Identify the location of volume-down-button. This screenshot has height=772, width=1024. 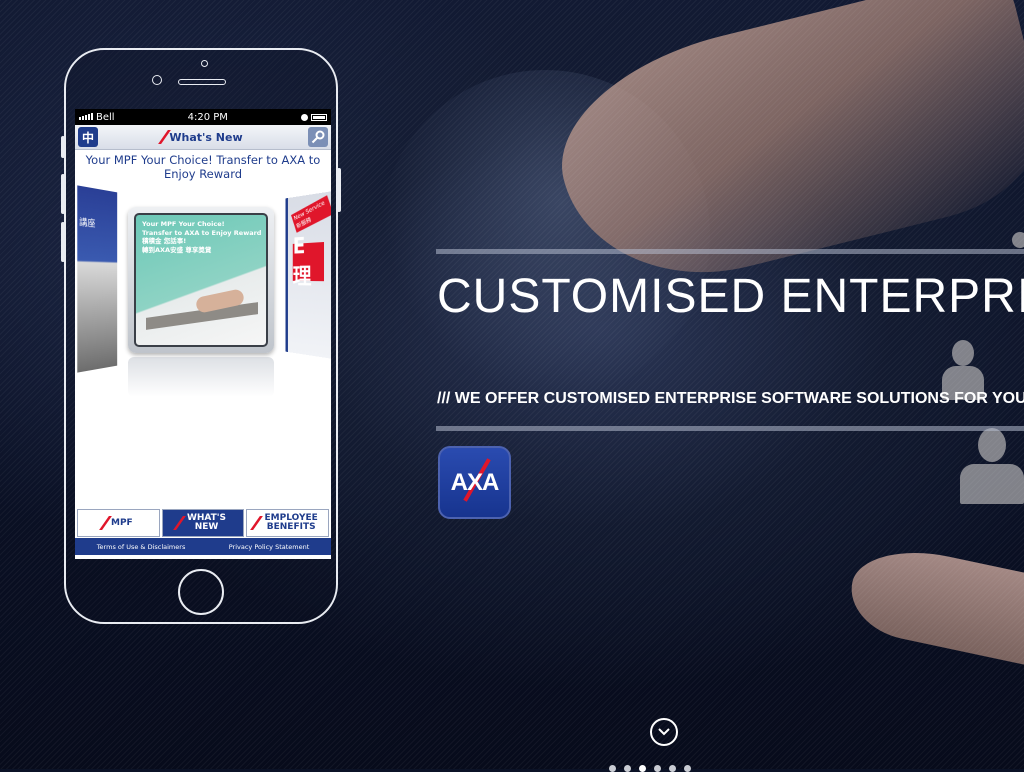
(63, 242).